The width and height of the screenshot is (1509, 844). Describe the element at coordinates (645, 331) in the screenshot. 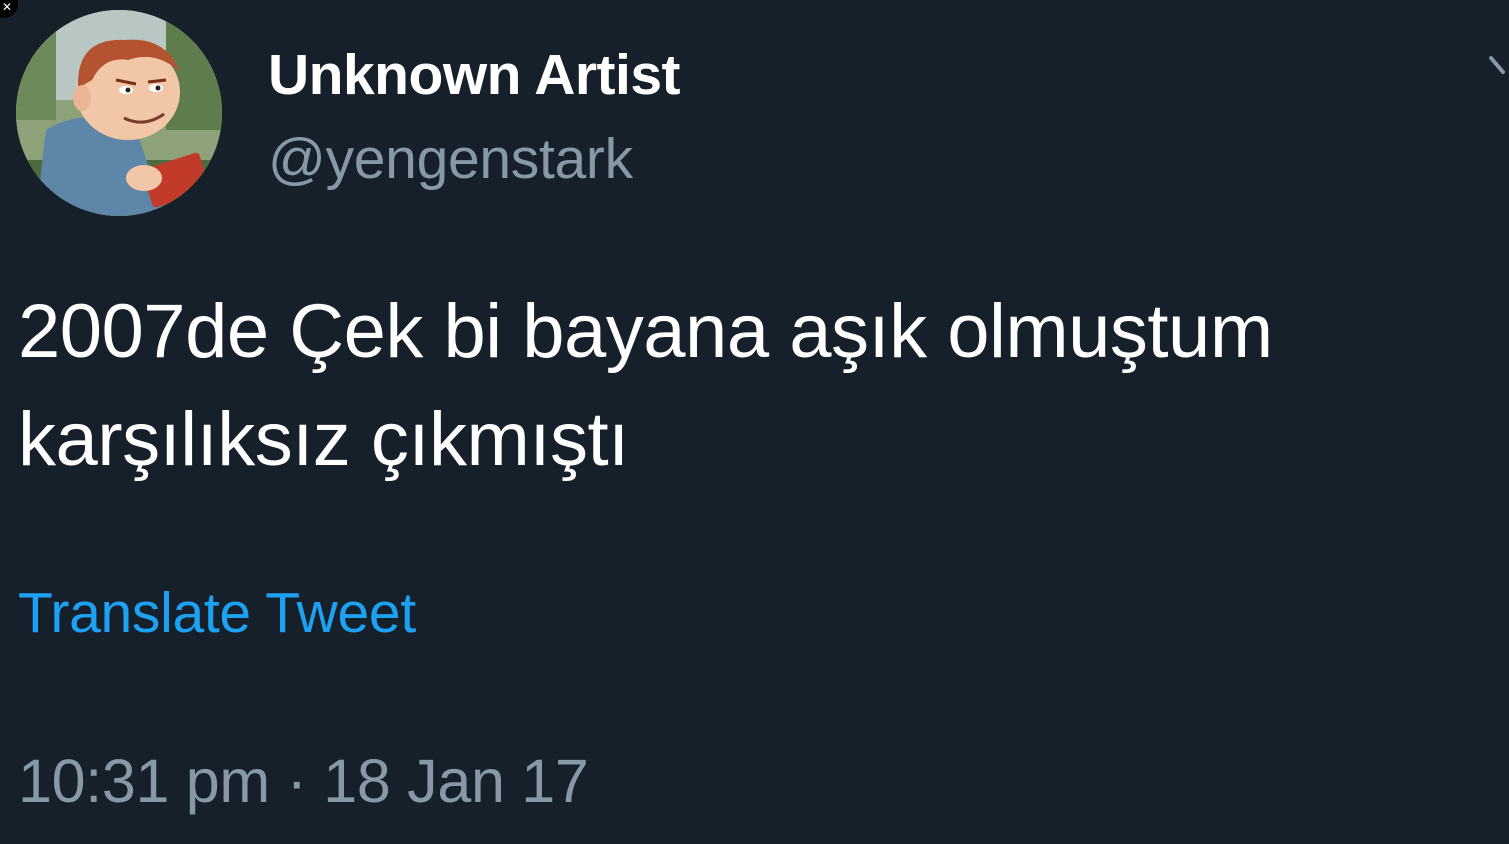

I see `tweet-text-line-1: 2007de Çek bi bayana aşık olmuştum` at that location.